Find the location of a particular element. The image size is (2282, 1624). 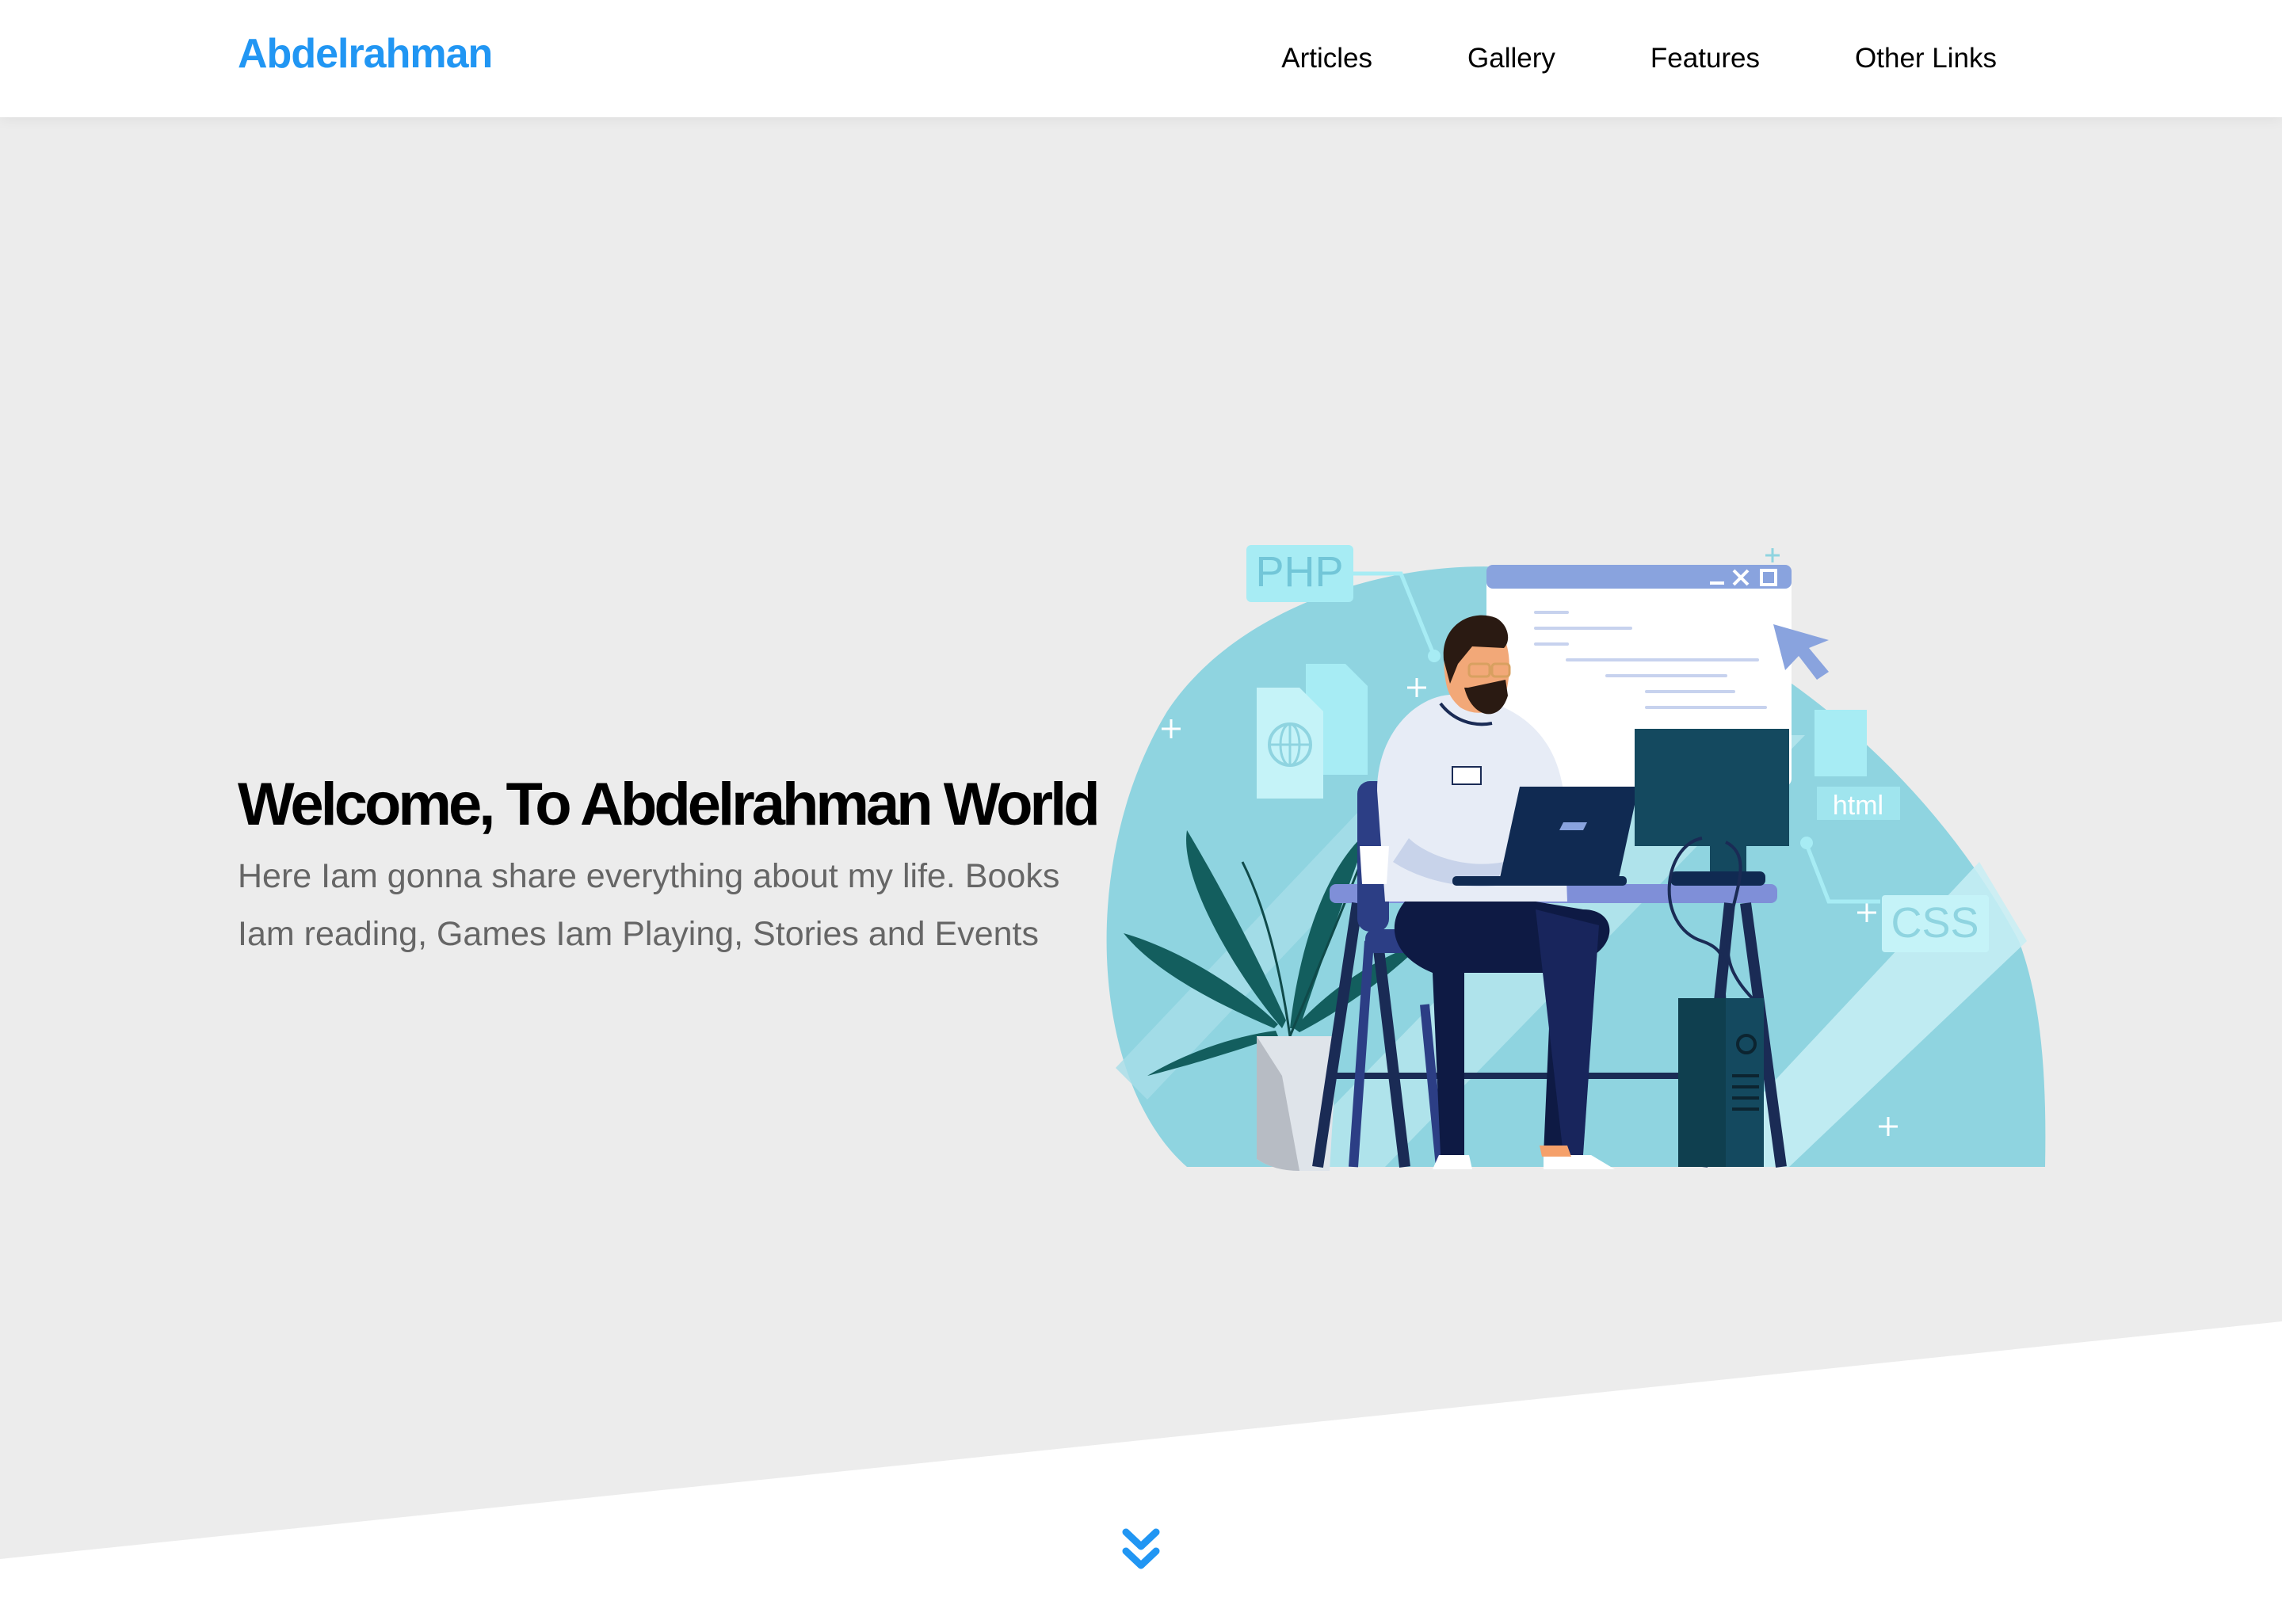

nav-link-features: Features is located at coordinates (1705, 58).